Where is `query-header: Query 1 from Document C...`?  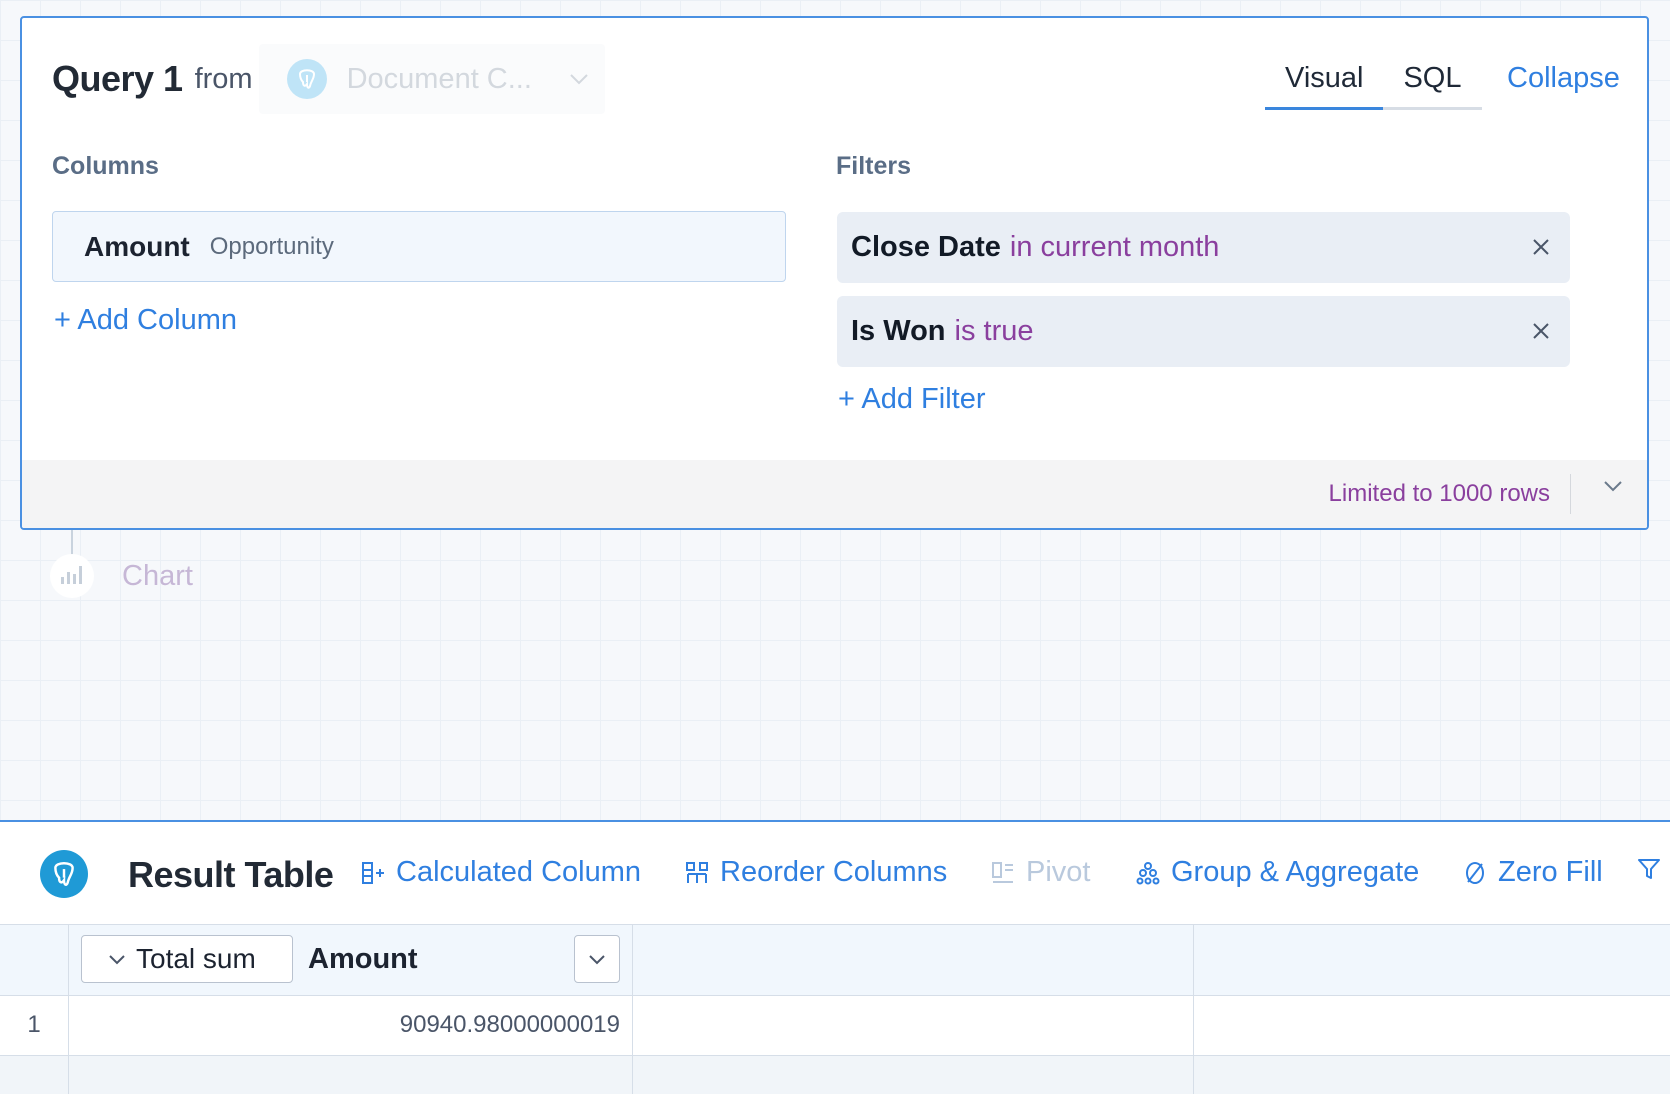
query-header: Query 1 from Document C... is located at coordinates (328, 79).